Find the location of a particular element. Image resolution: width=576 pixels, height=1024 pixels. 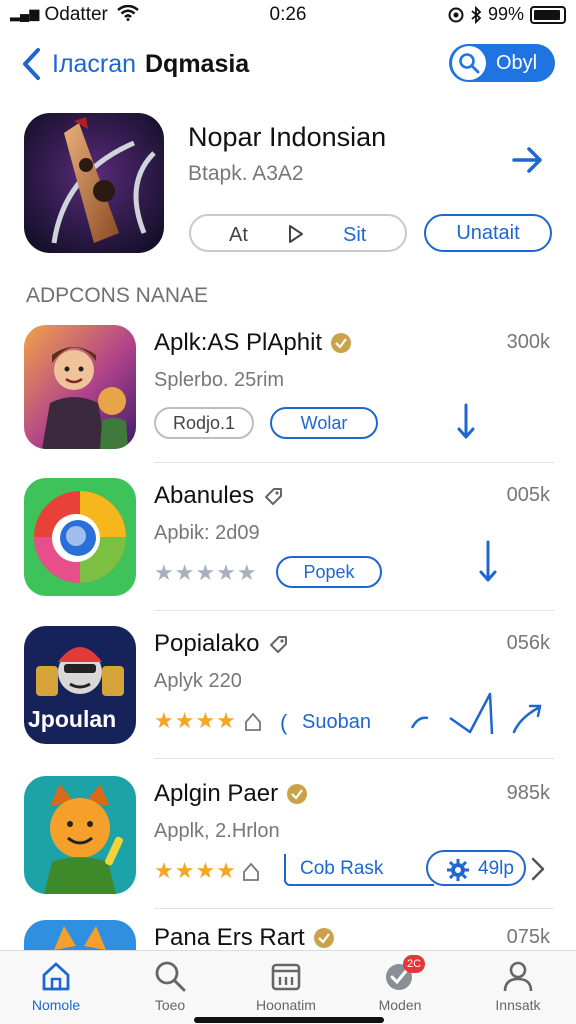

arrow-right-icon is located at coordinates (528, 160).